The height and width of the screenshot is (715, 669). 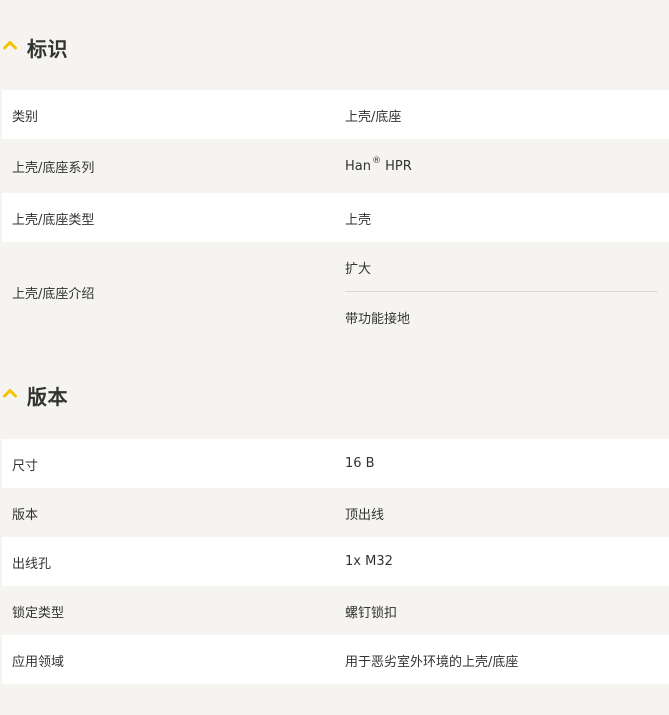 What do you see at coordinates (335, 291) in the screenshot?
I see `table-row: 上壳/底座介绍 扩大 带功能接地` at bounding box center [335, 291].